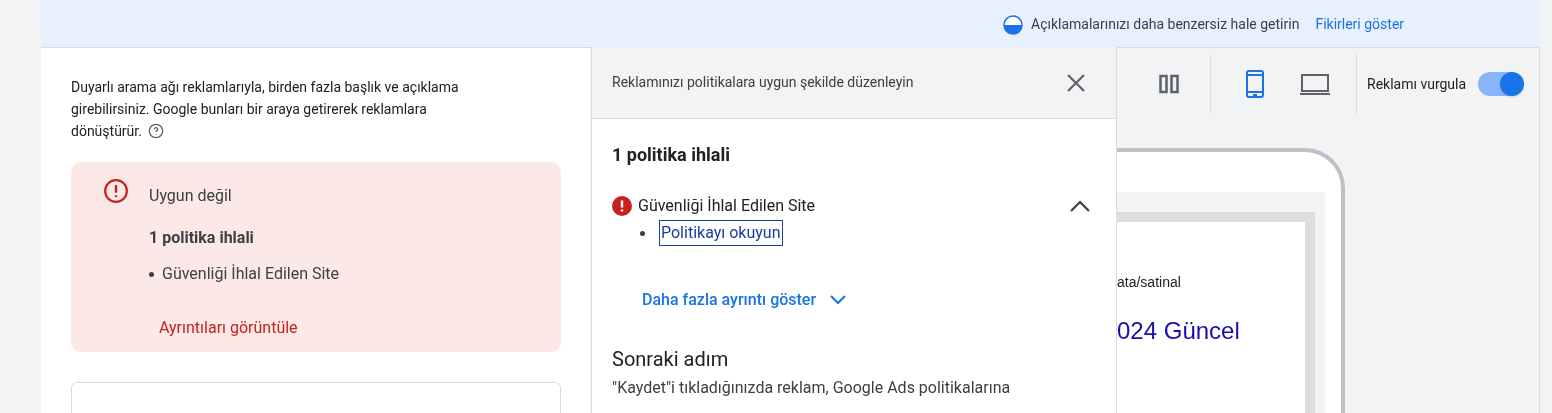 The height and width of the screenshot is (413, 1552). What do you see at coordinates (251, 274) in the screenshot?
I see `violation-item: Güvenliği İhlal Edilen Site` at bounding box center [251, 274].